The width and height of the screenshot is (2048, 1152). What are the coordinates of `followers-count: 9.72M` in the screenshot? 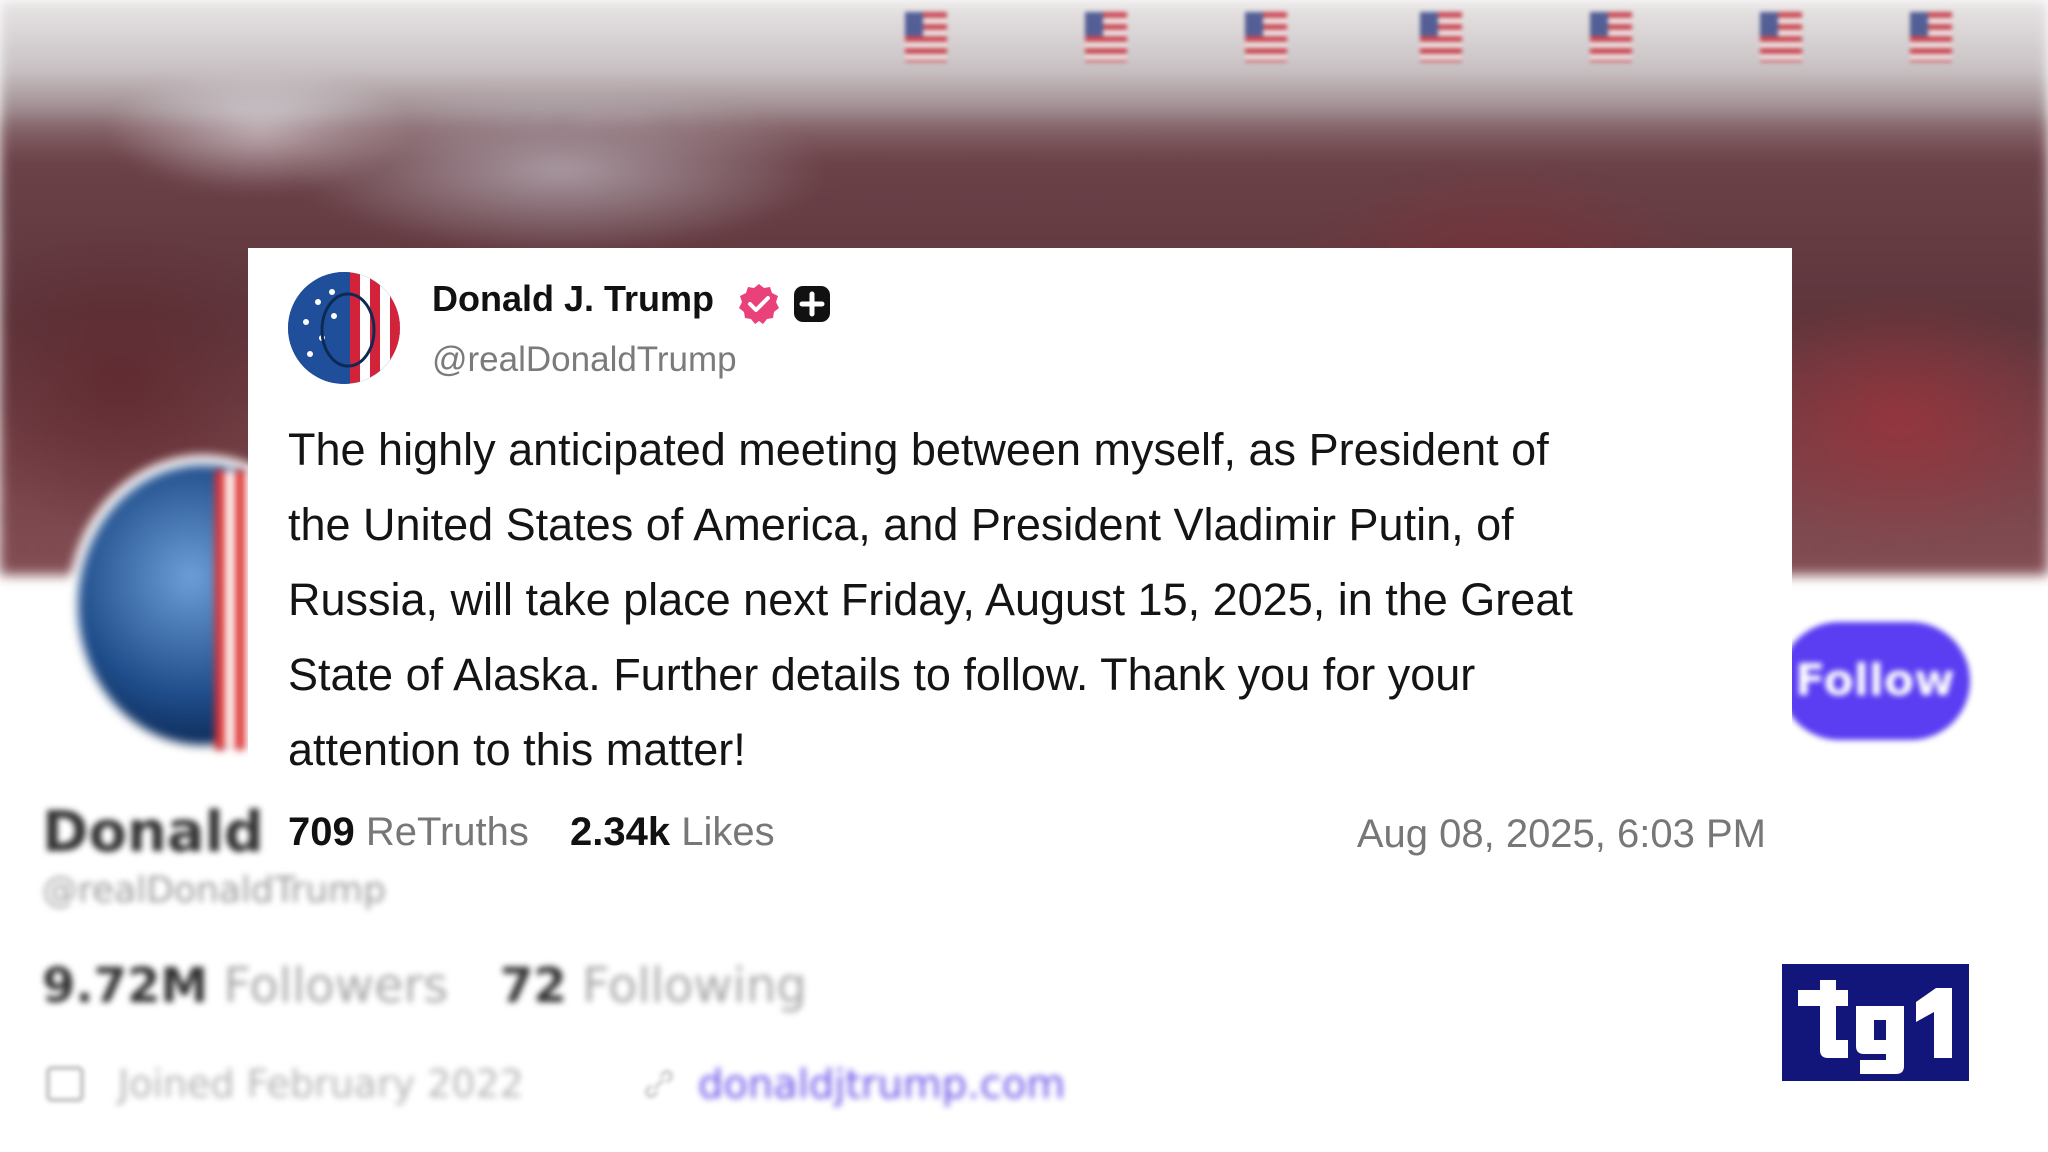 It's located at (125, 986).